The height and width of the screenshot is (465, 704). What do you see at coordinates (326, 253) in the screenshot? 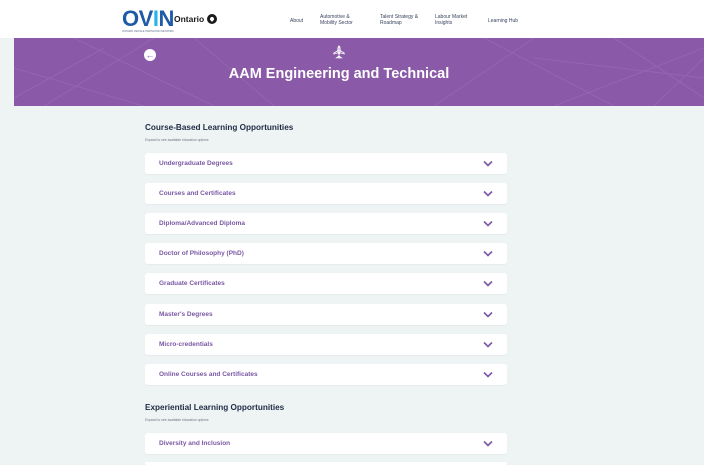
I see `accordion-doctor-of-philosophy: Doctor of Philosophy (PhD)` at bounding box center [326, 253].